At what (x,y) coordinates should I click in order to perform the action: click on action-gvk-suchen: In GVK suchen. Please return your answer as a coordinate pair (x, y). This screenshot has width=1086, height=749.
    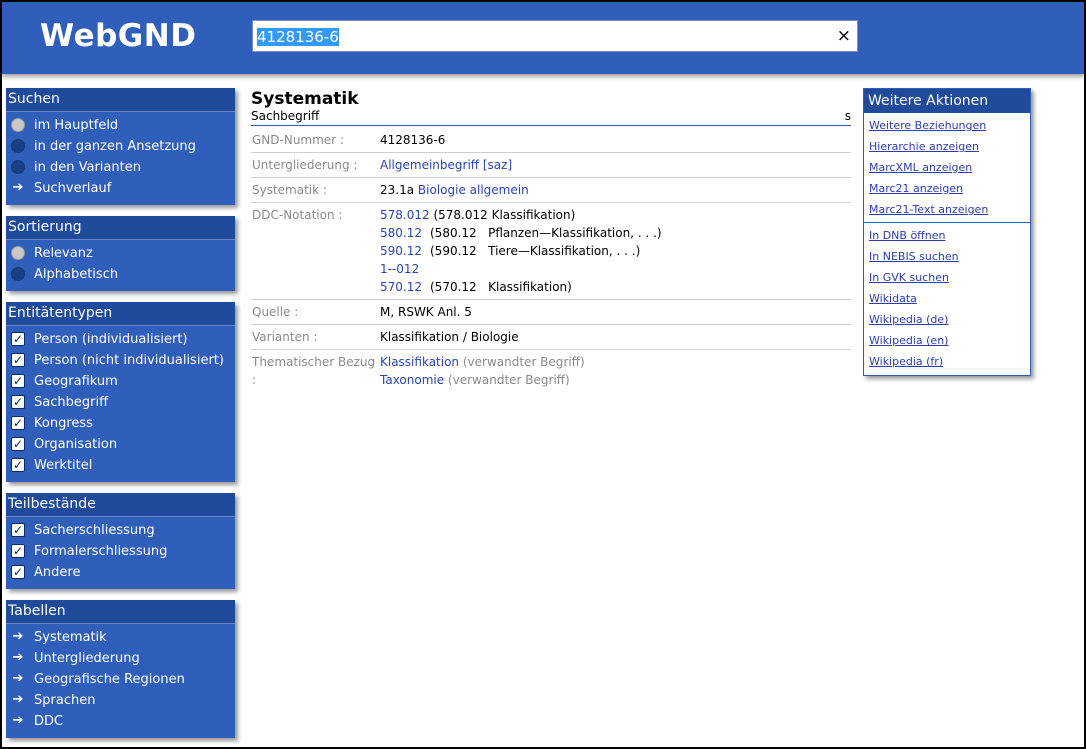
    Looking at the image, I should click on (947, 277).